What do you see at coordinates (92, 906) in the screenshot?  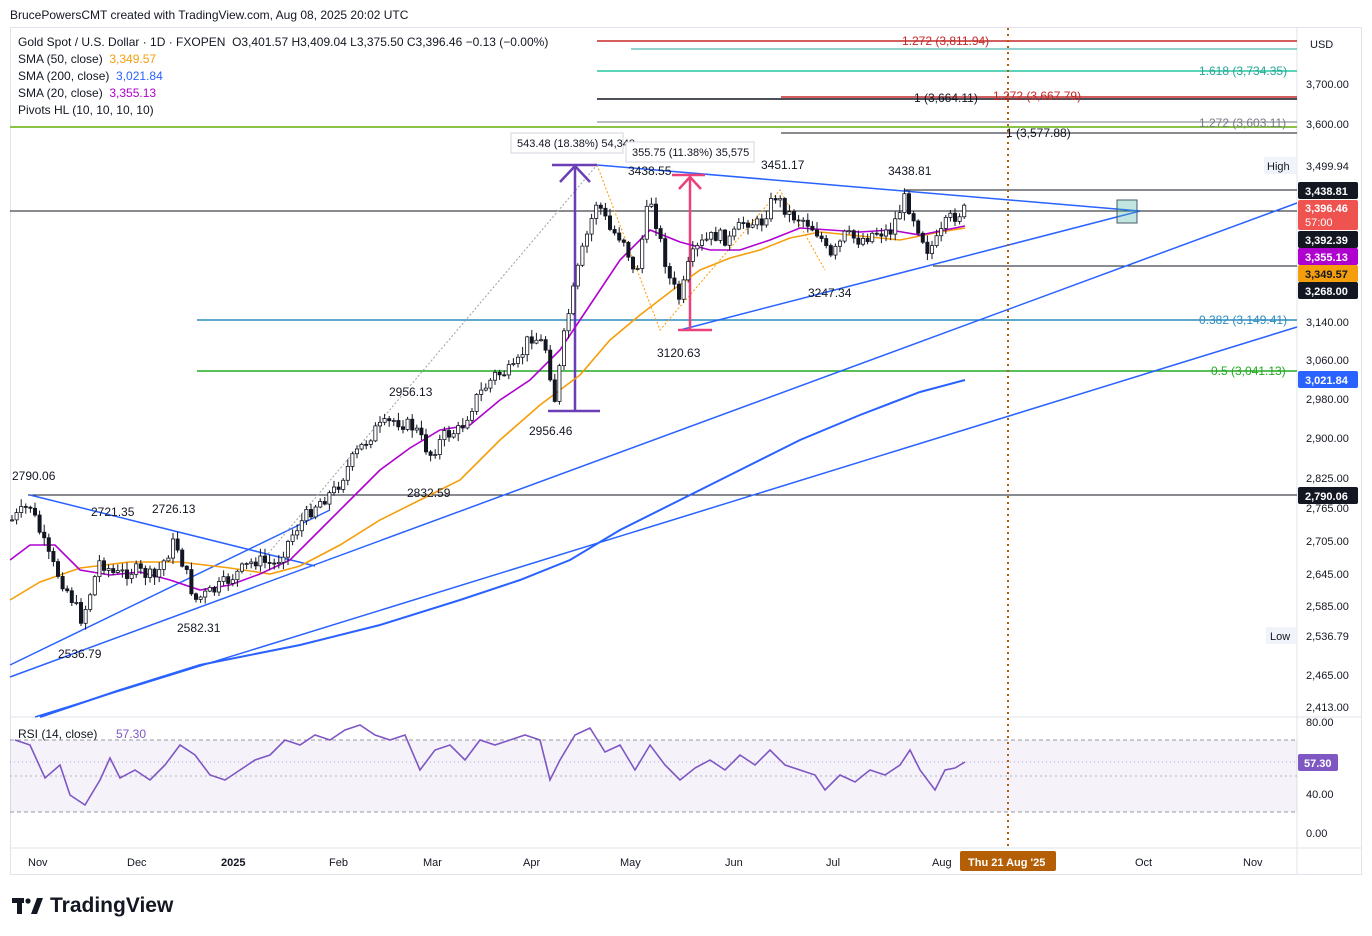 I see `tradingview-logo: TradingView` at bounding box center [92, 906].